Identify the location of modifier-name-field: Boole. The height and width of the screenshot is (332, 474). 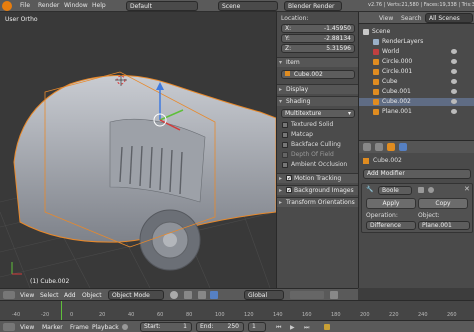
(395, 190).